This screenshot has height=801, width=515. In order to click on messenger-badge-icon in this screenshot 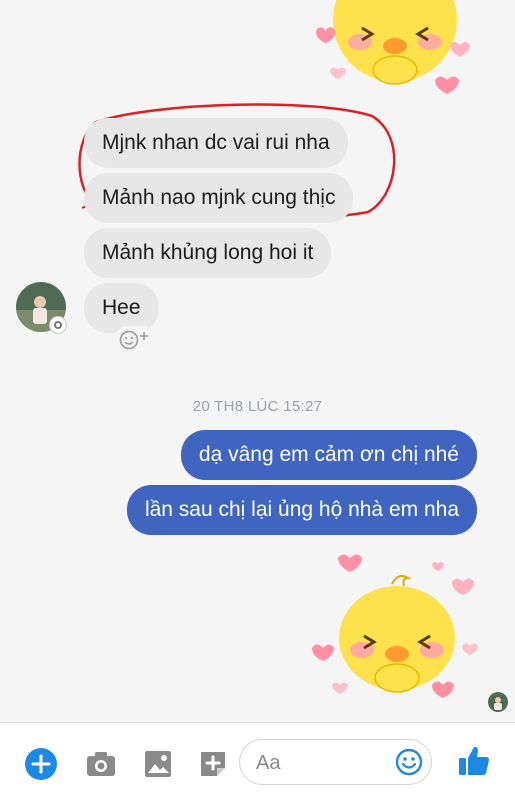, I will do `click(58, 325)`.